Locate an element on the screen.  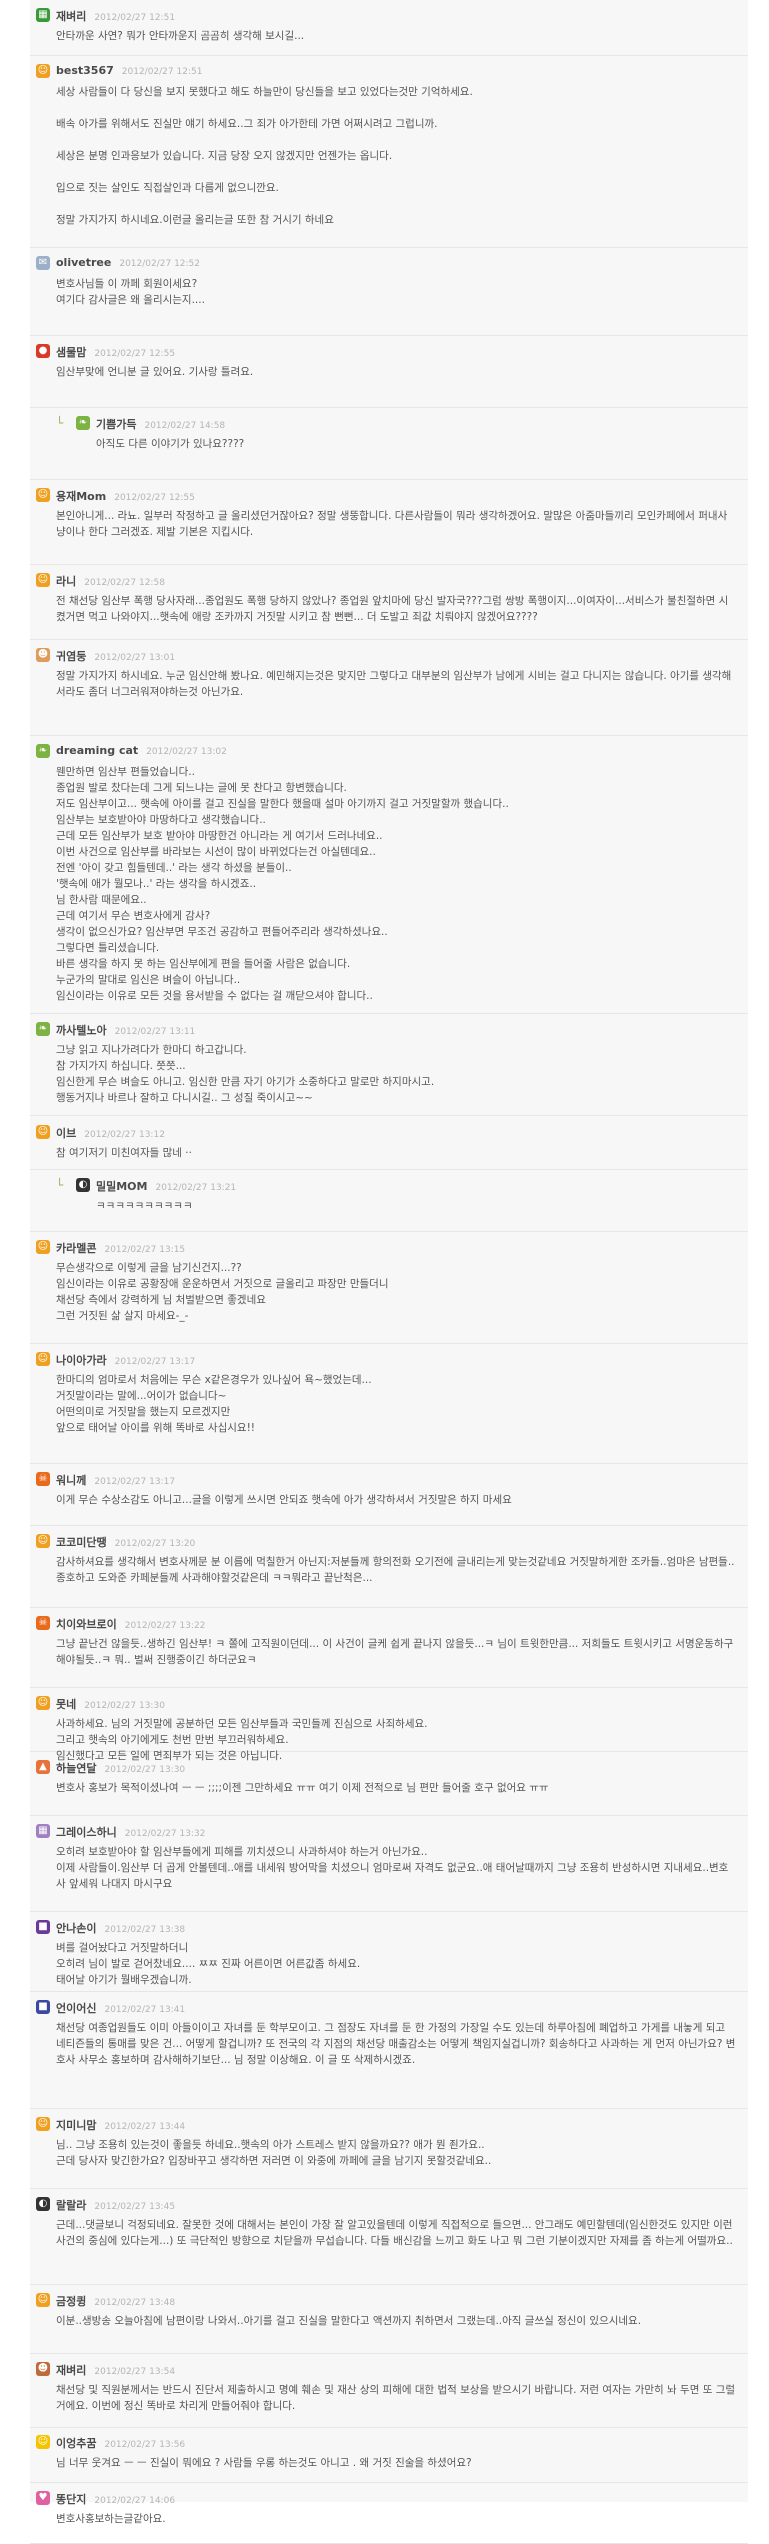
angry-icon: ☠ is located at coordinates (43, 1623).